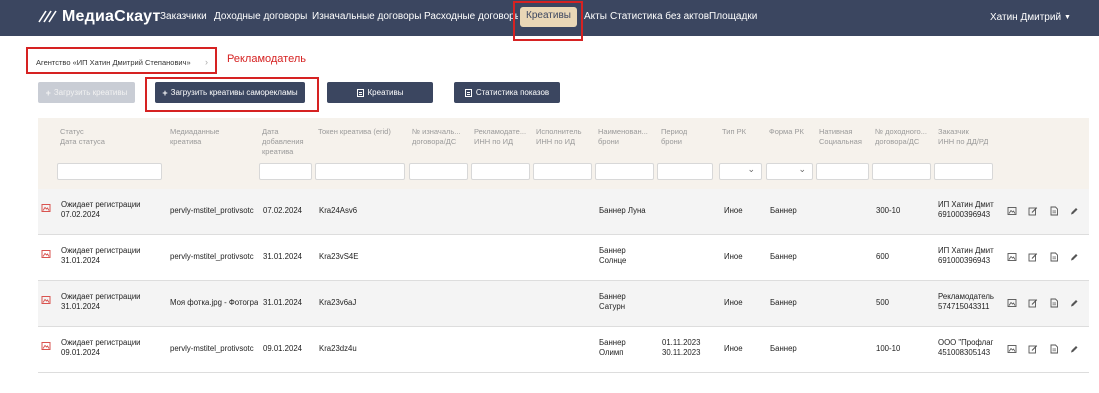 Image resolution: width=1099 pixels, height=393 pixels. I want to click on th-customer: Заказчик ИНН по ДД/РД, so click(963, 137).